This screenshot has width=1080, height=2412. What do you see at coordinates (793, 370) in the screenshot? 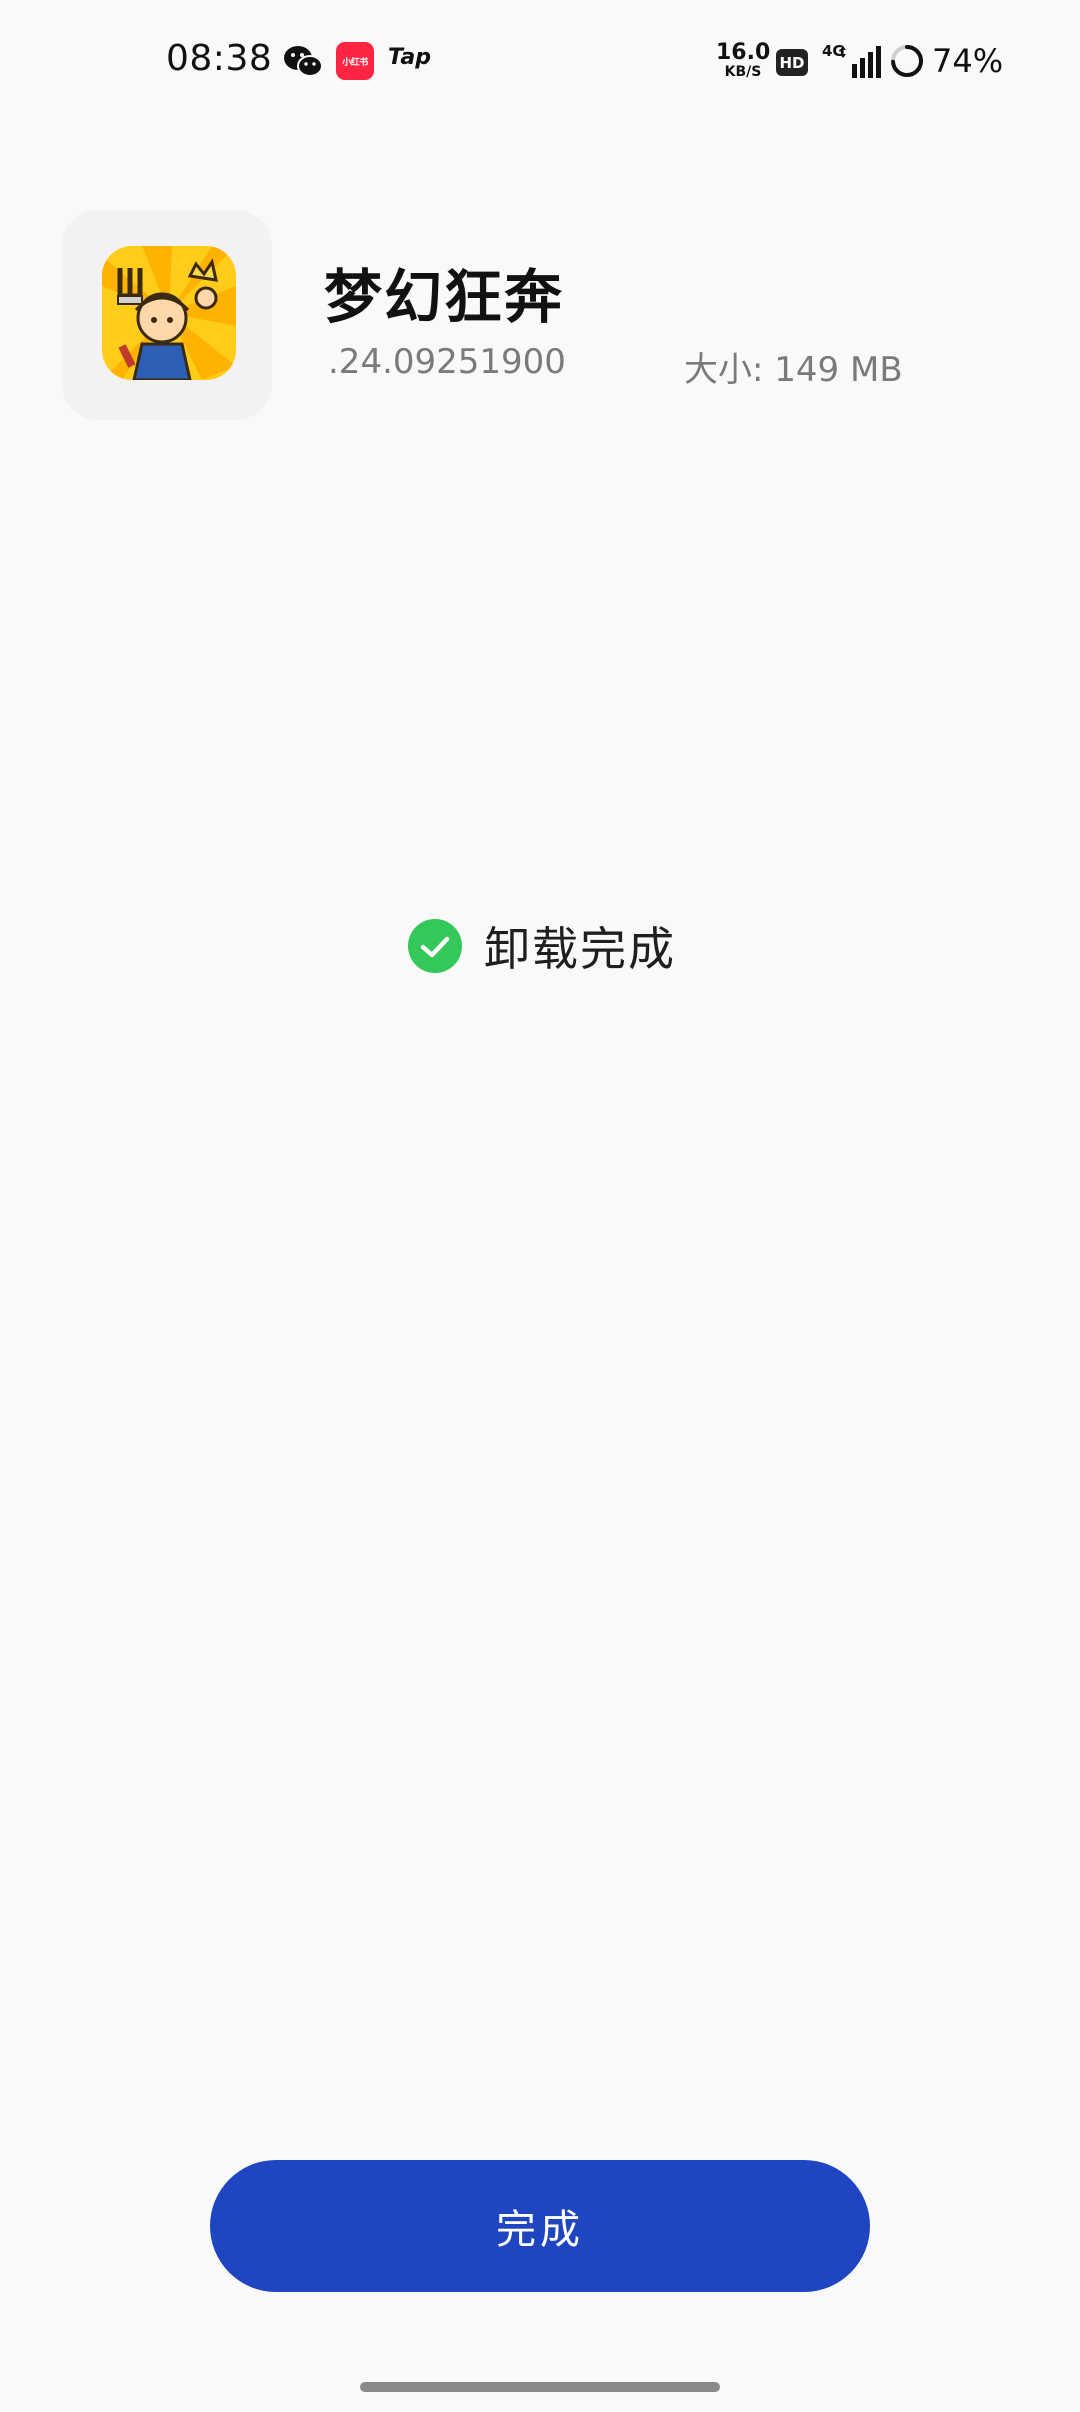
I see `app-size: 大小: 149 MB` at bounding box center [793, 370].